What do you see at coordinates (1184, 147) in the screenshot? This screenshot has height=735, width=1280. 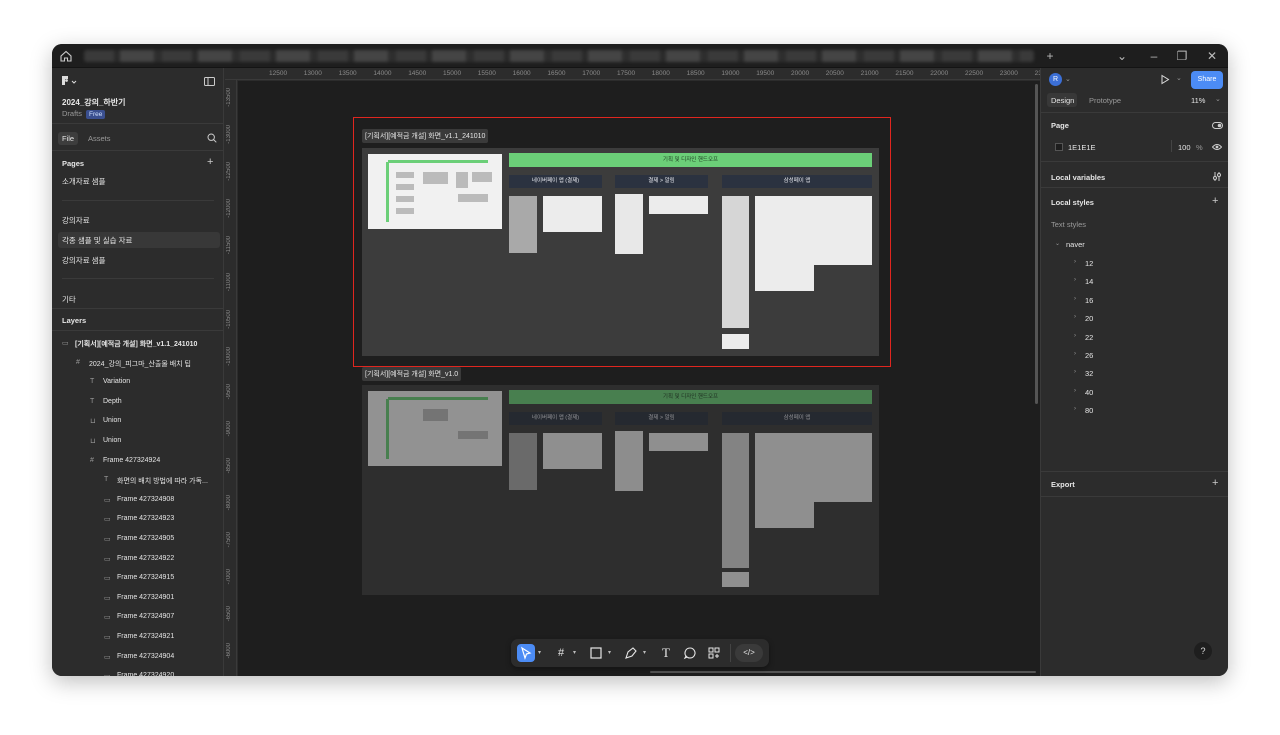 I see `page-opacity: 100` at bounding box center [1184, 147].